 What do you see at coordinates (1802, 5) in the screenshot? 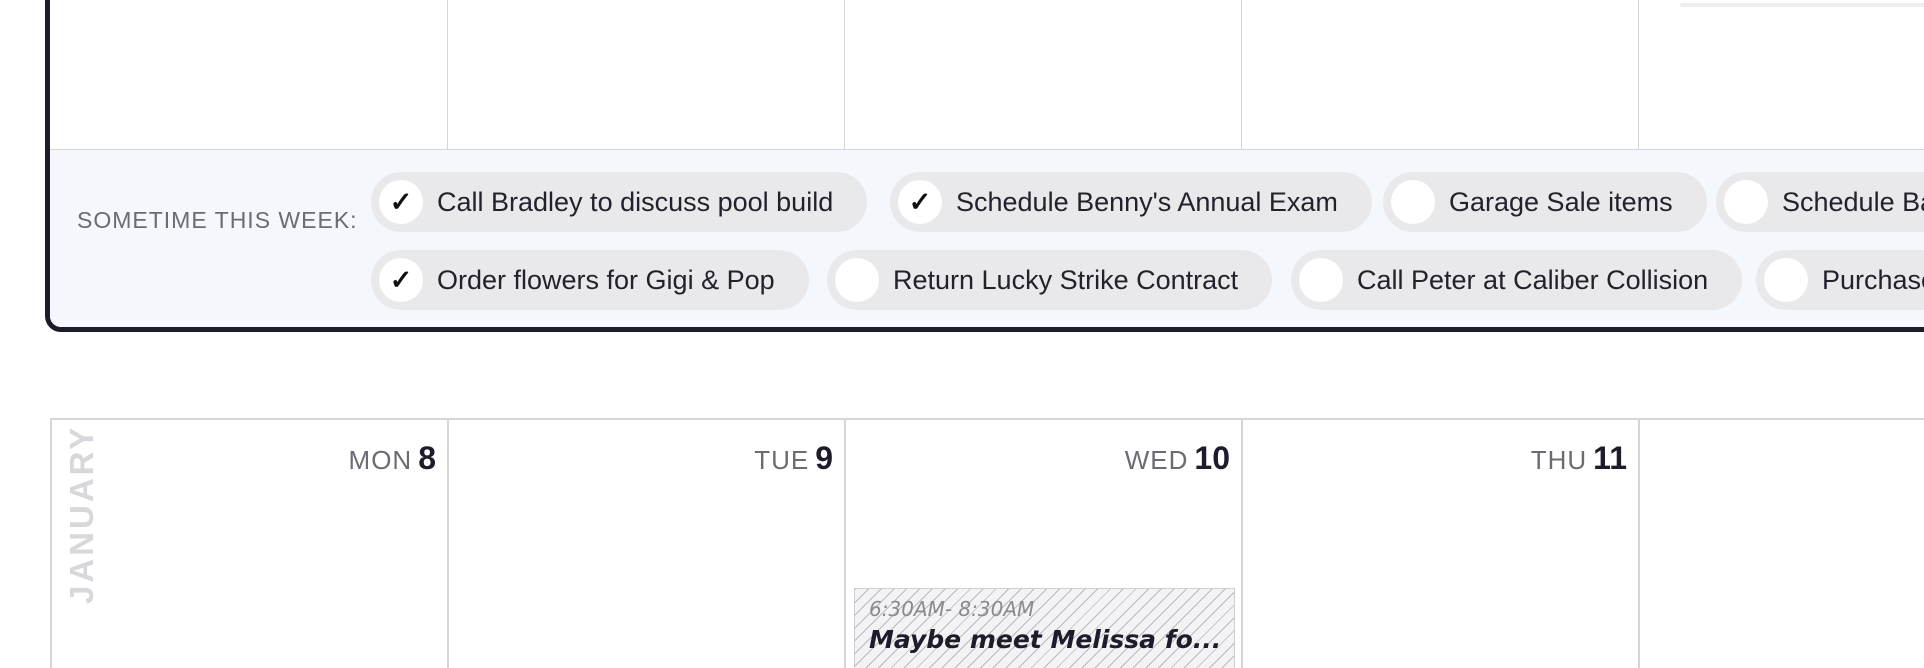
I see `day-cell-marker` at bounding box center [1802, 5].